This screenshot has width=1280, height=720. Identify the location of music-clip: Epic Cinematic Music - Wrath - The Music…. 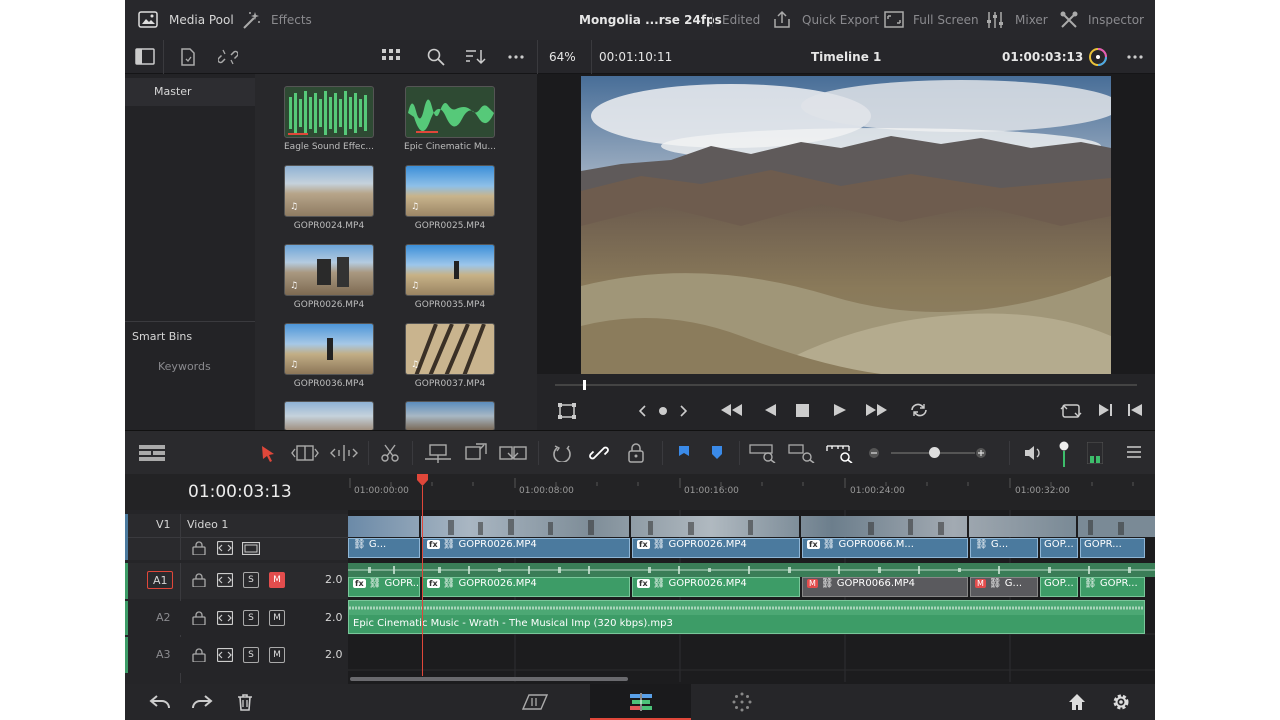
(746, 617).